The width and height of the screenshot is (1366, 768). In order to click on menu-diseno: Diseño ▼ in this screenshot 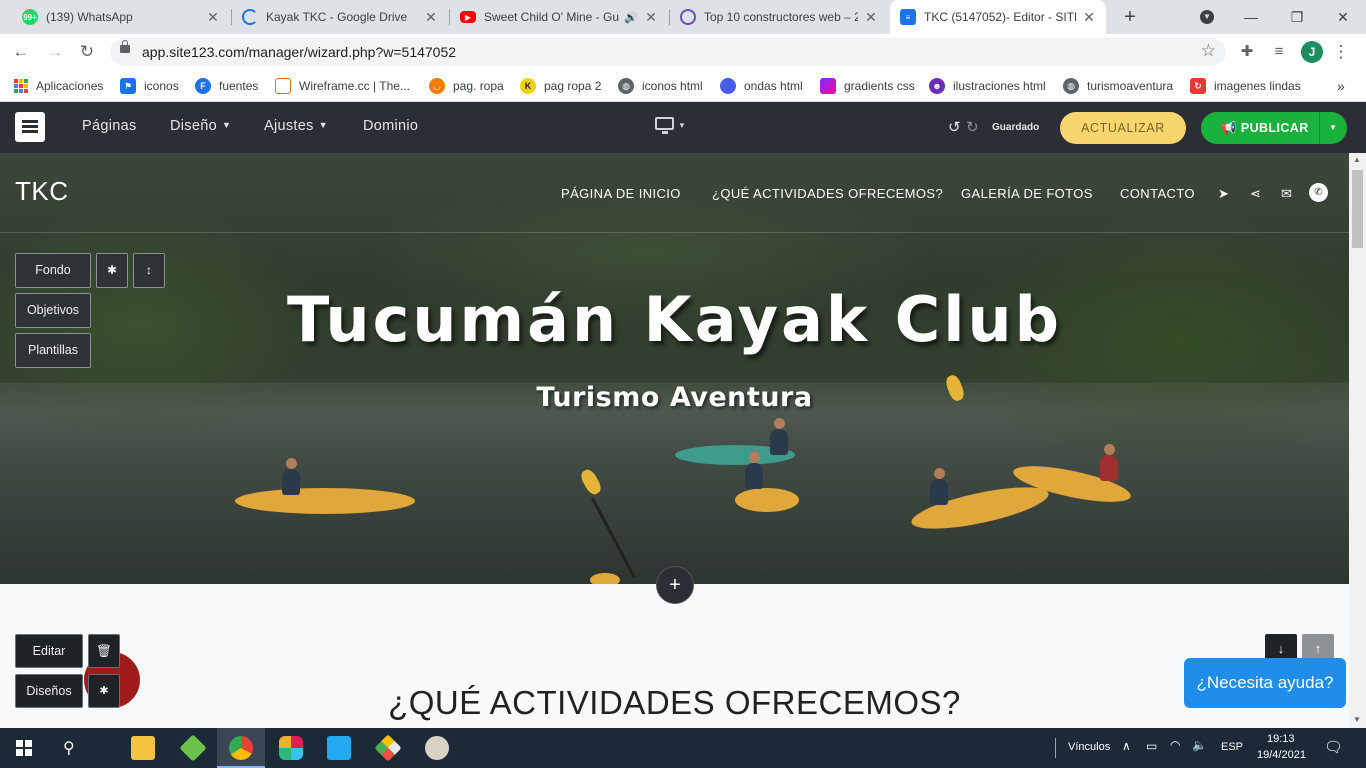, I will do `click(200, 126)`.